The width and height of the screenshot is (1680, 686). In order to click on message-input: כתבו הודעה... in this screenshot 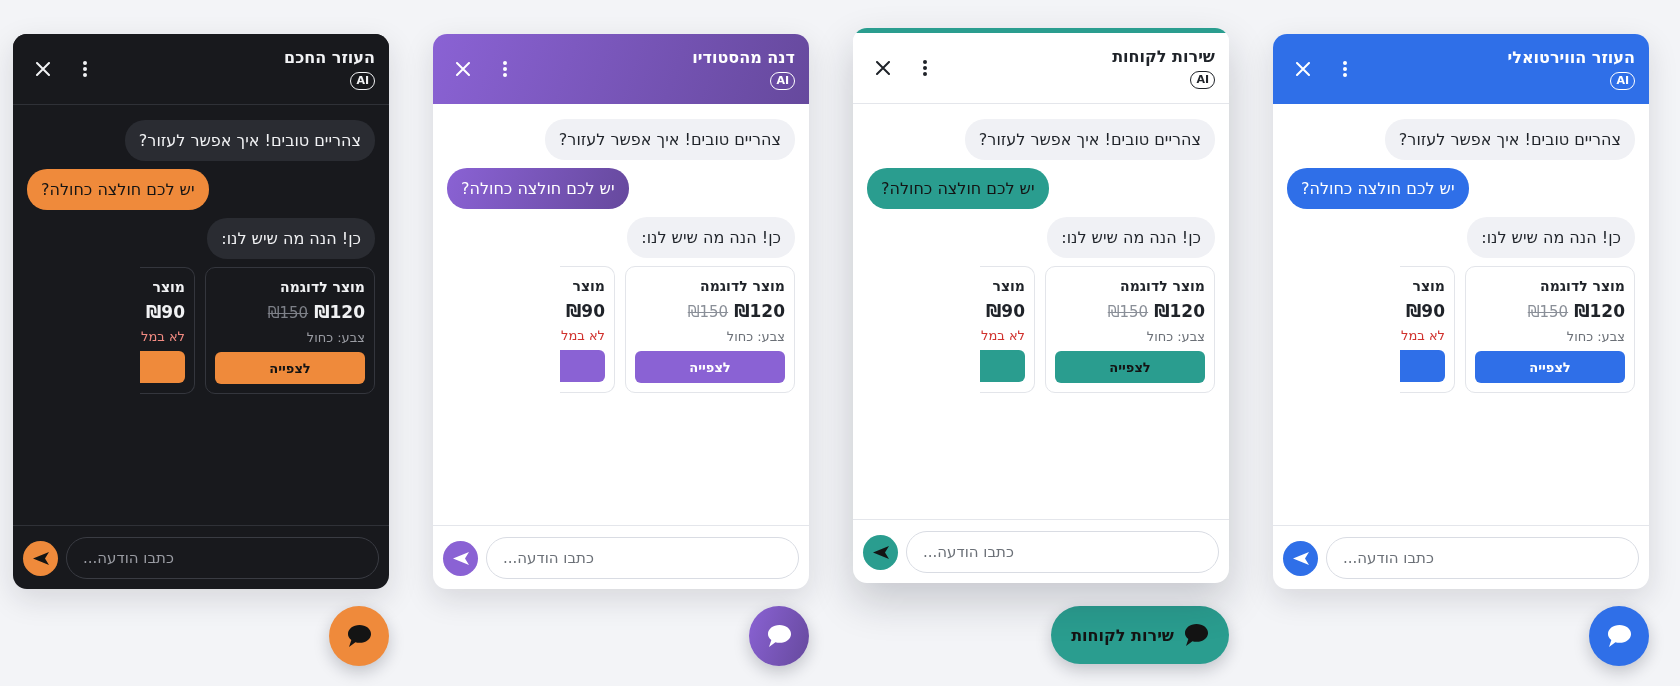, I will do `click(222, 558)`.